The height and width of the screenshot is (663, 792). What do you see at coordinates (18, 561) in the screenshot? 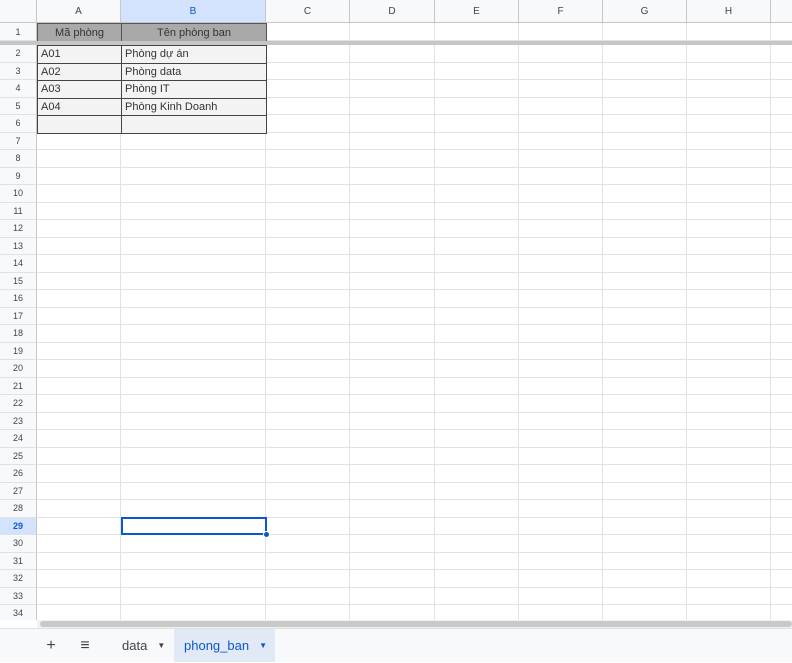
I see `row-header-31: 31` at bounding box center [18, 561].